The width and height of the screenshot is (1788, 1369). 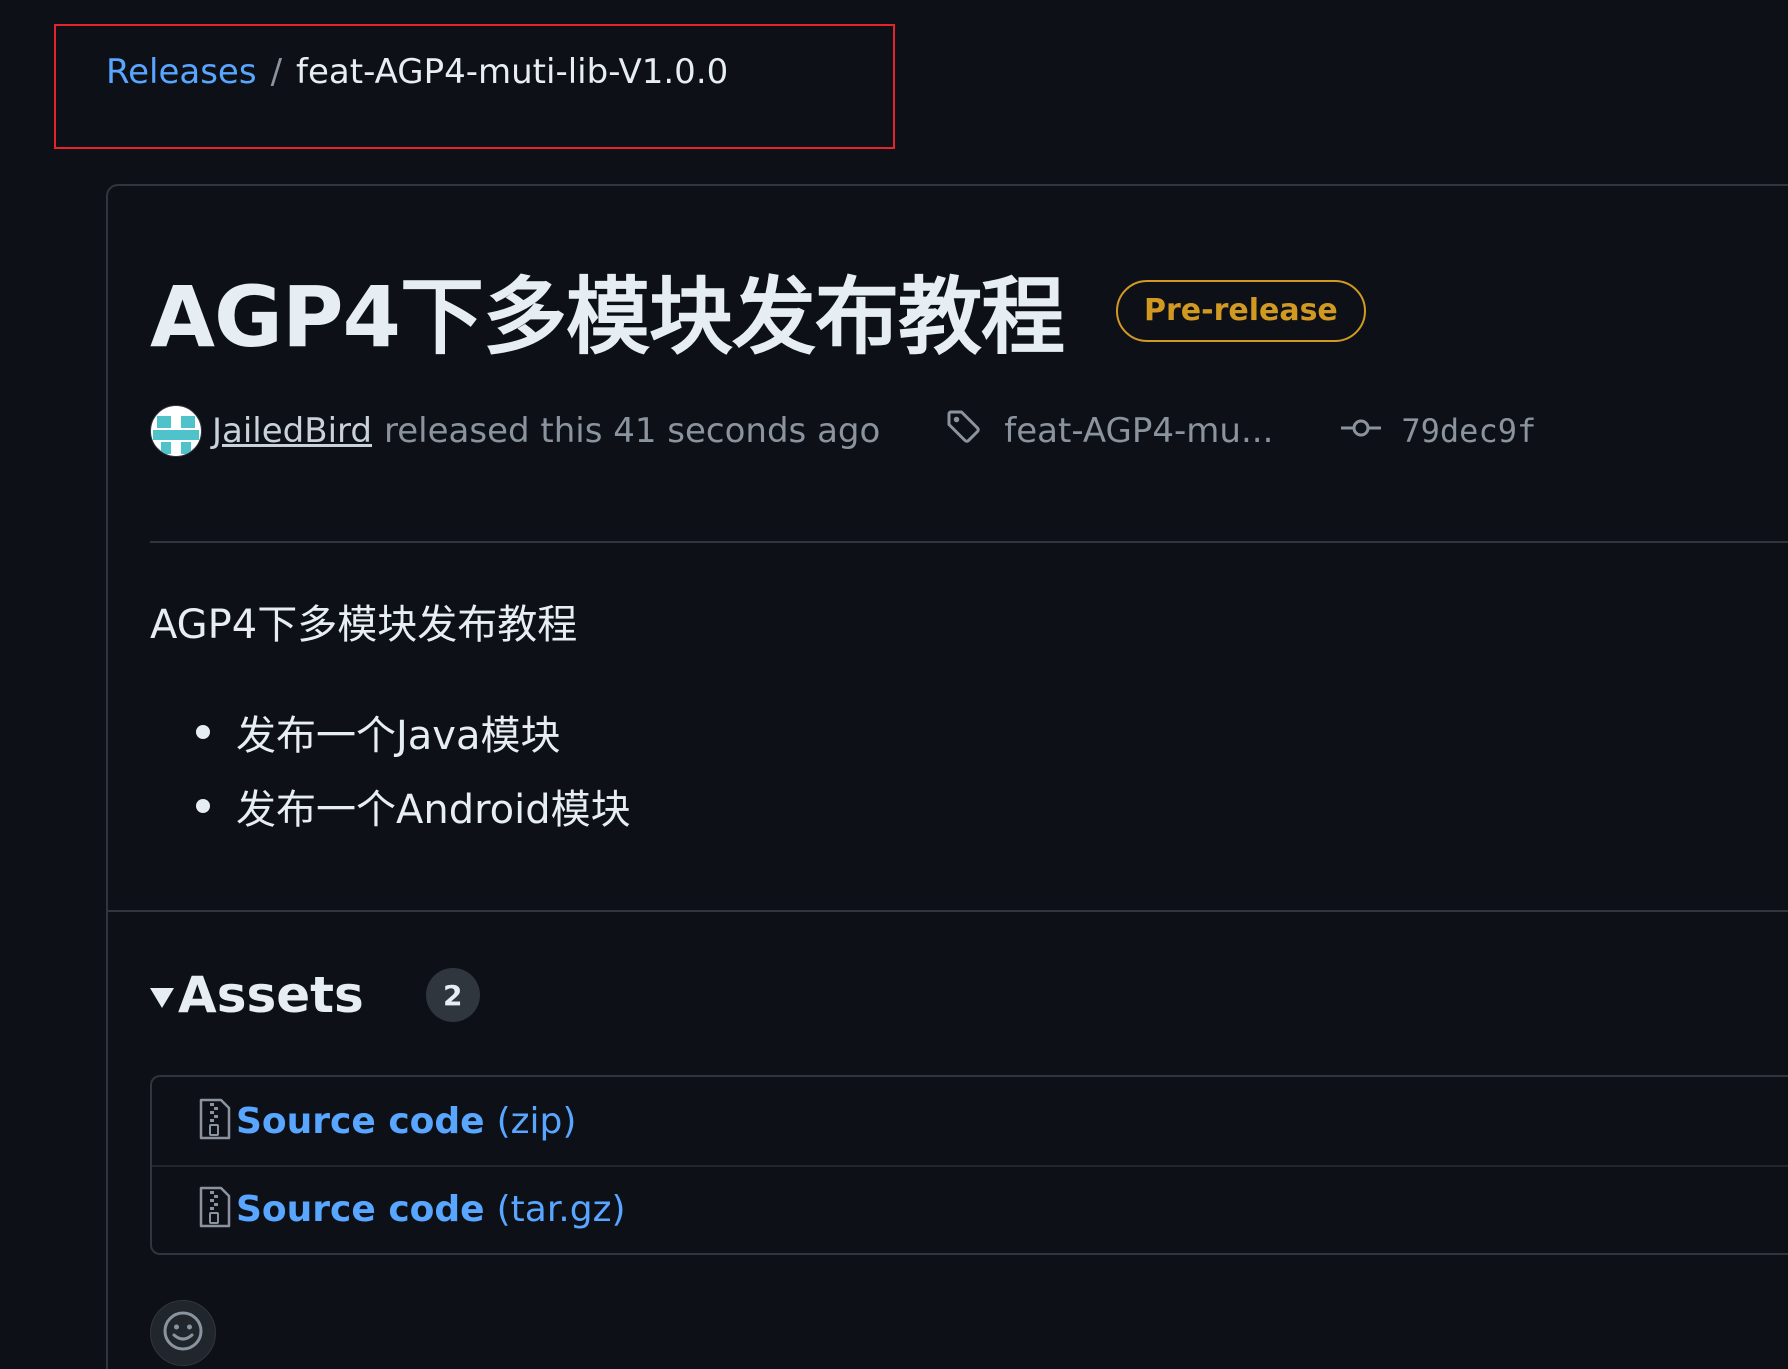 I want to click on list-item: 发布一个Android模块, so click(x=413, y=806).